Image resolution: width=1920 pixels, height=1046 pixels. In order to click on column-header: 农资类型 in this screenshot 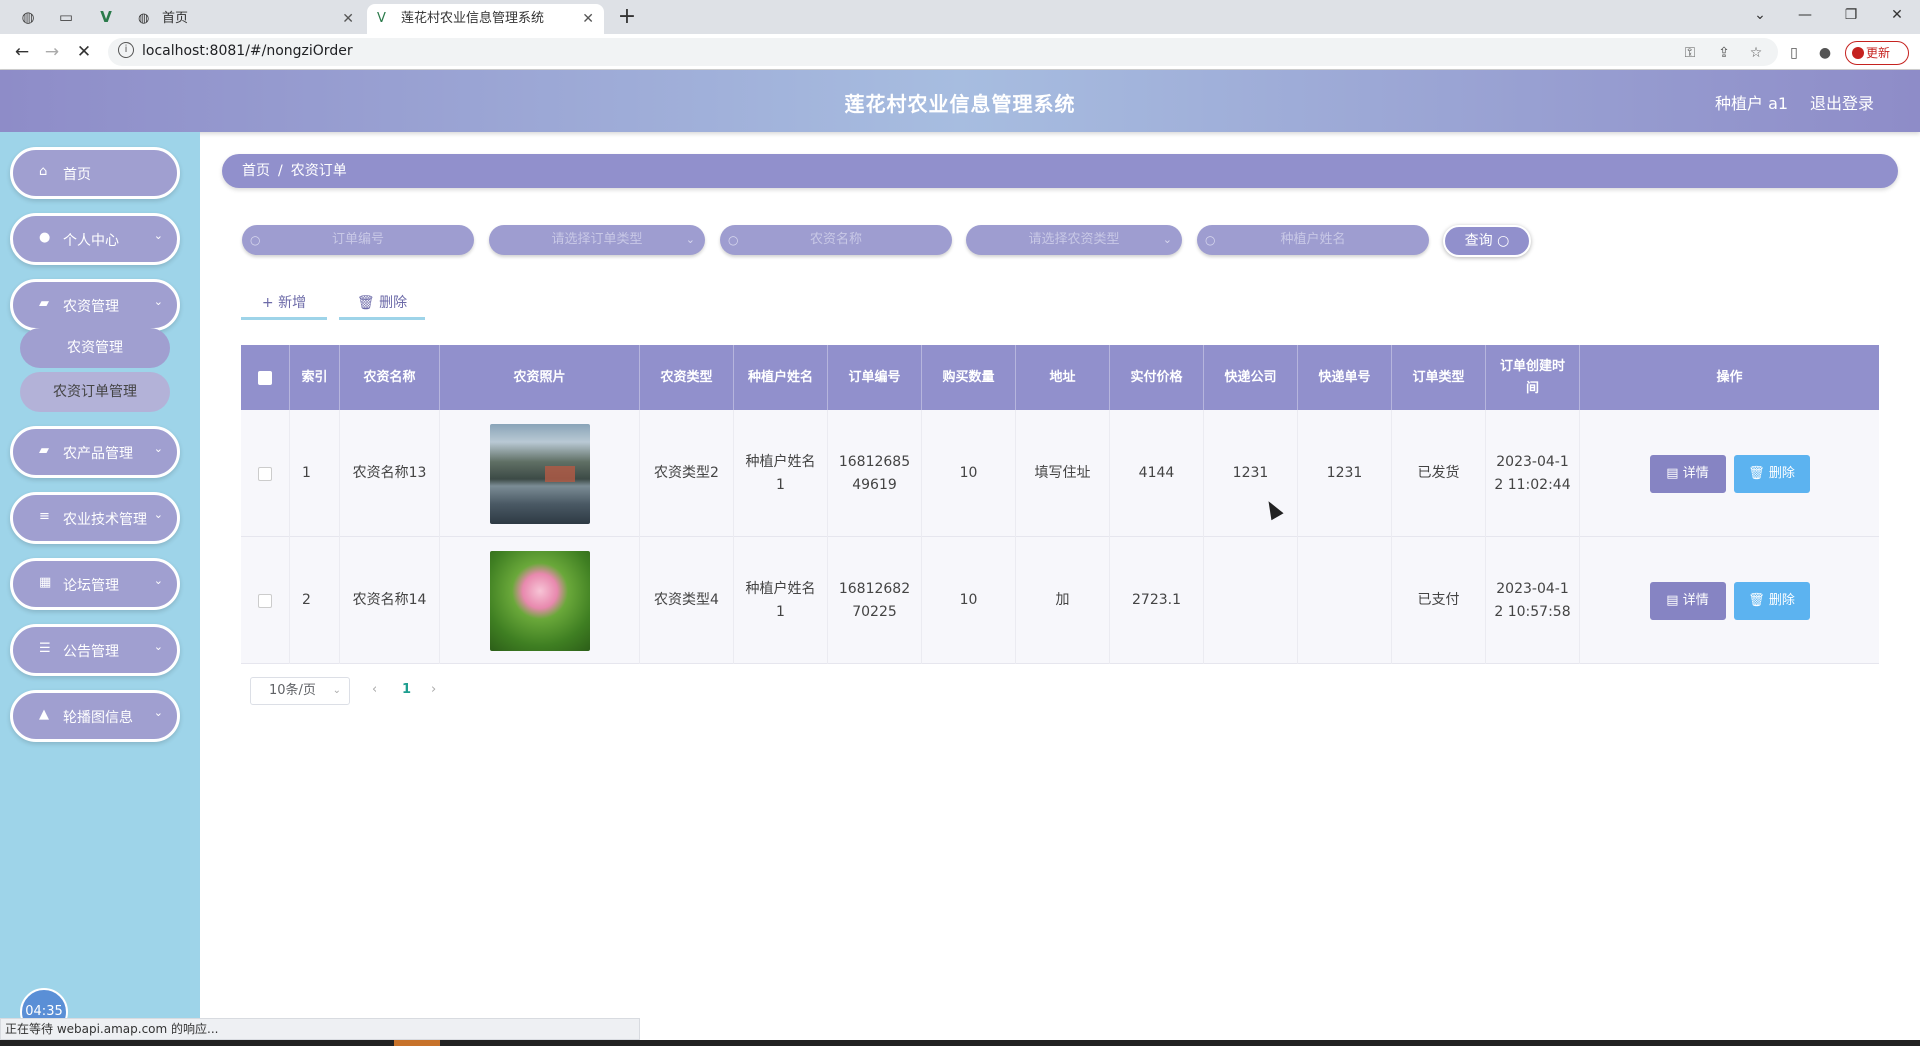, I will do `click(687, 377)`.